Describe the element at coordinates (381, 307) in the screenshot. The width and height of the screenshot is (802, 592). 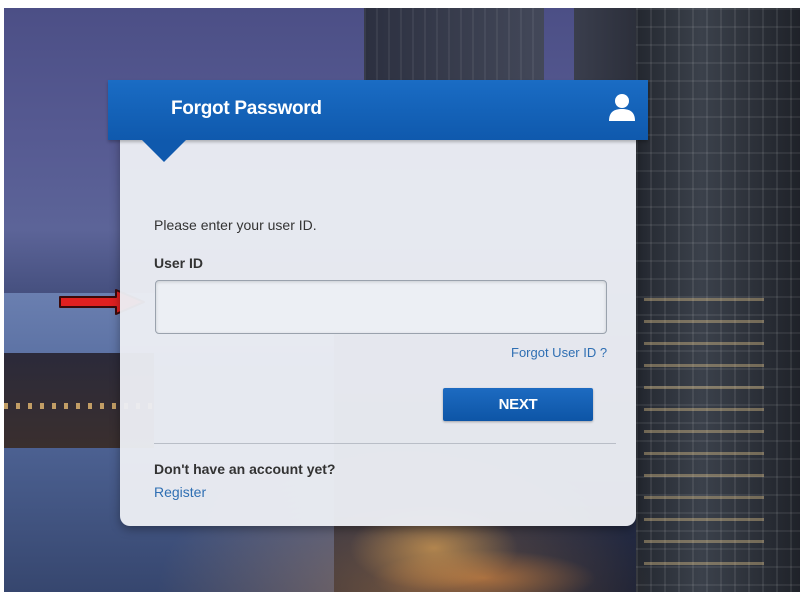
I see `user-id-input` at that location.